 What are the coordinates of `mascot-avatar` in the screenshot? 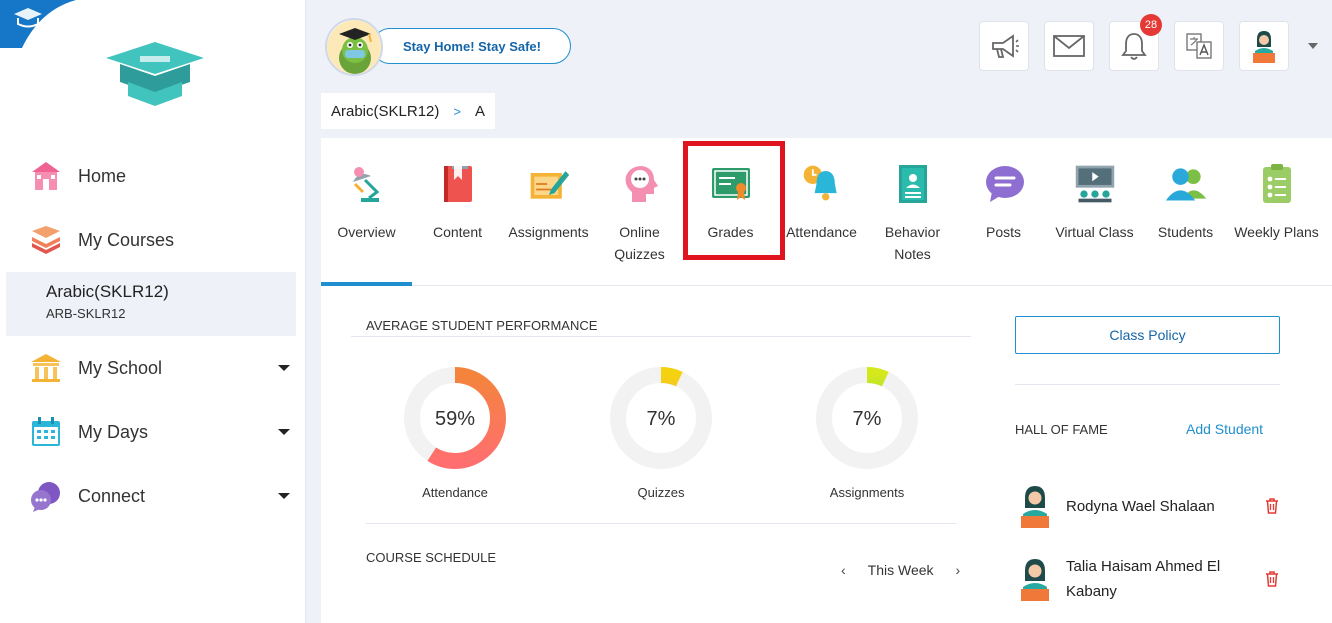 It's located at (354, 47).